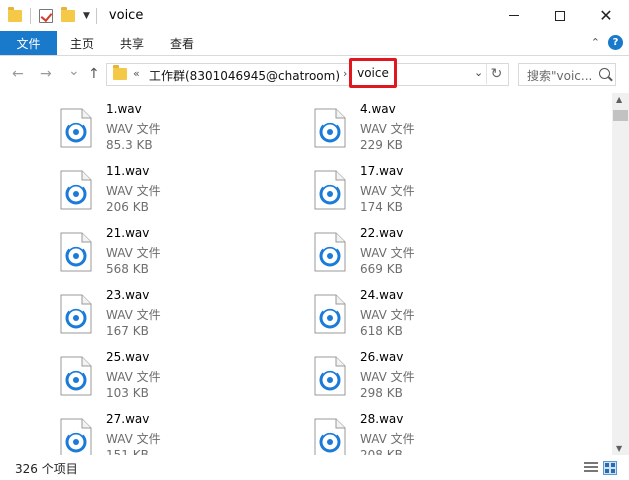  Describe the element at coordinates (127, 393) in the screenshot. I see `file-size: 103 KB` at that location.